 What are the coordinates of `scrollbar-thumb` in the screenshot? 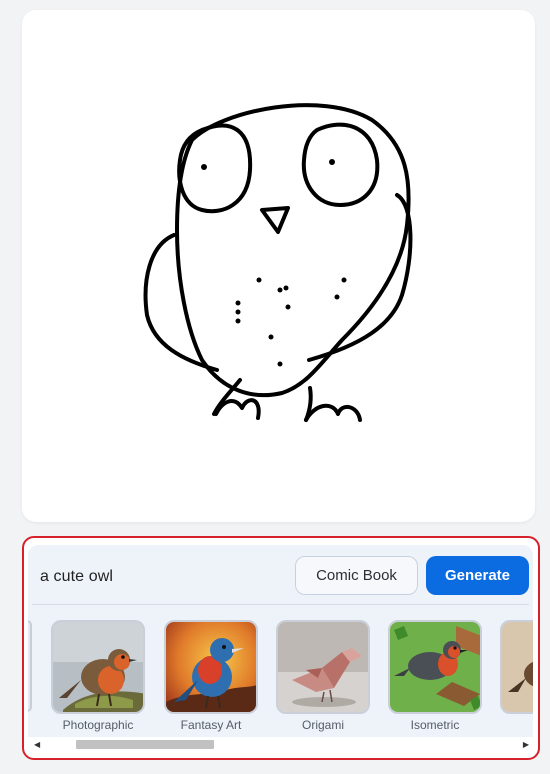 It's located at (145, 744).